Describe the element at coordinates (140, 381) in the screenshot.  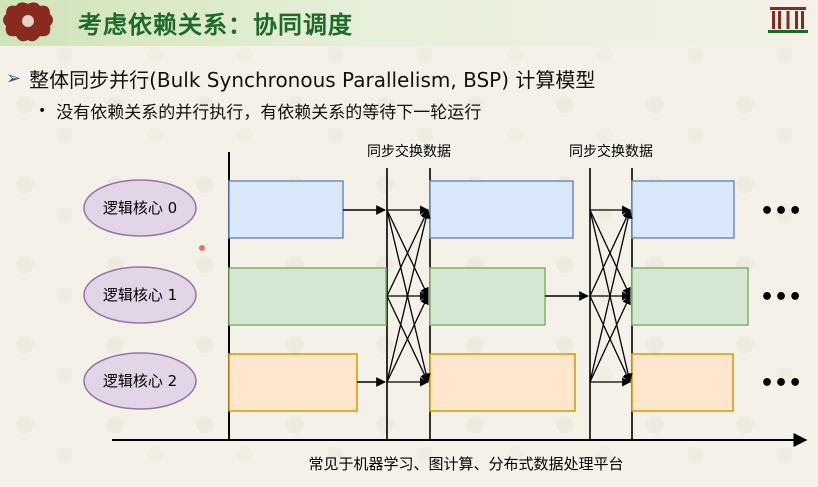
I see `core-2-label: 逻辑核心 2` at that location.